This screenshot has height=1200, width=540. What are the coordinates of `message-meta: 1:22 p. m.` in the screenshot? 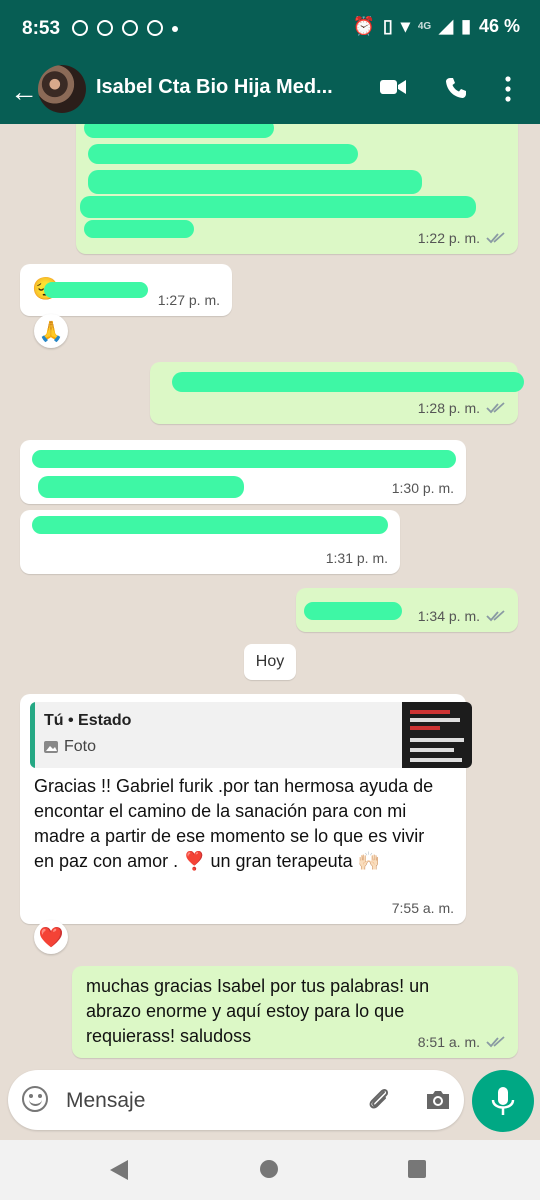 It's located at (462, 238).